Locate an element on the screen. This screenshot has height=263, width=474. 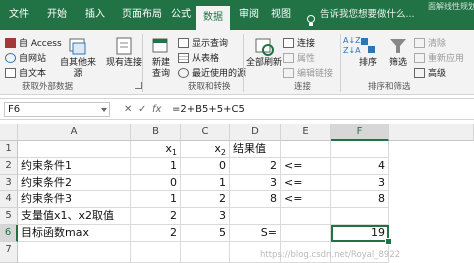
cell-e2: <= is located at coordinates (306, 166).